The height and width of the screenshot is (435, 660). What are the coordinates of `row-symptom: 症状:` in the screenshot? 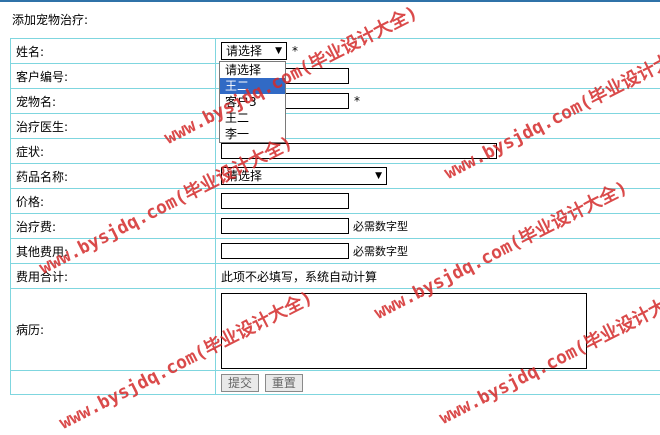 It's located at (335, 151).